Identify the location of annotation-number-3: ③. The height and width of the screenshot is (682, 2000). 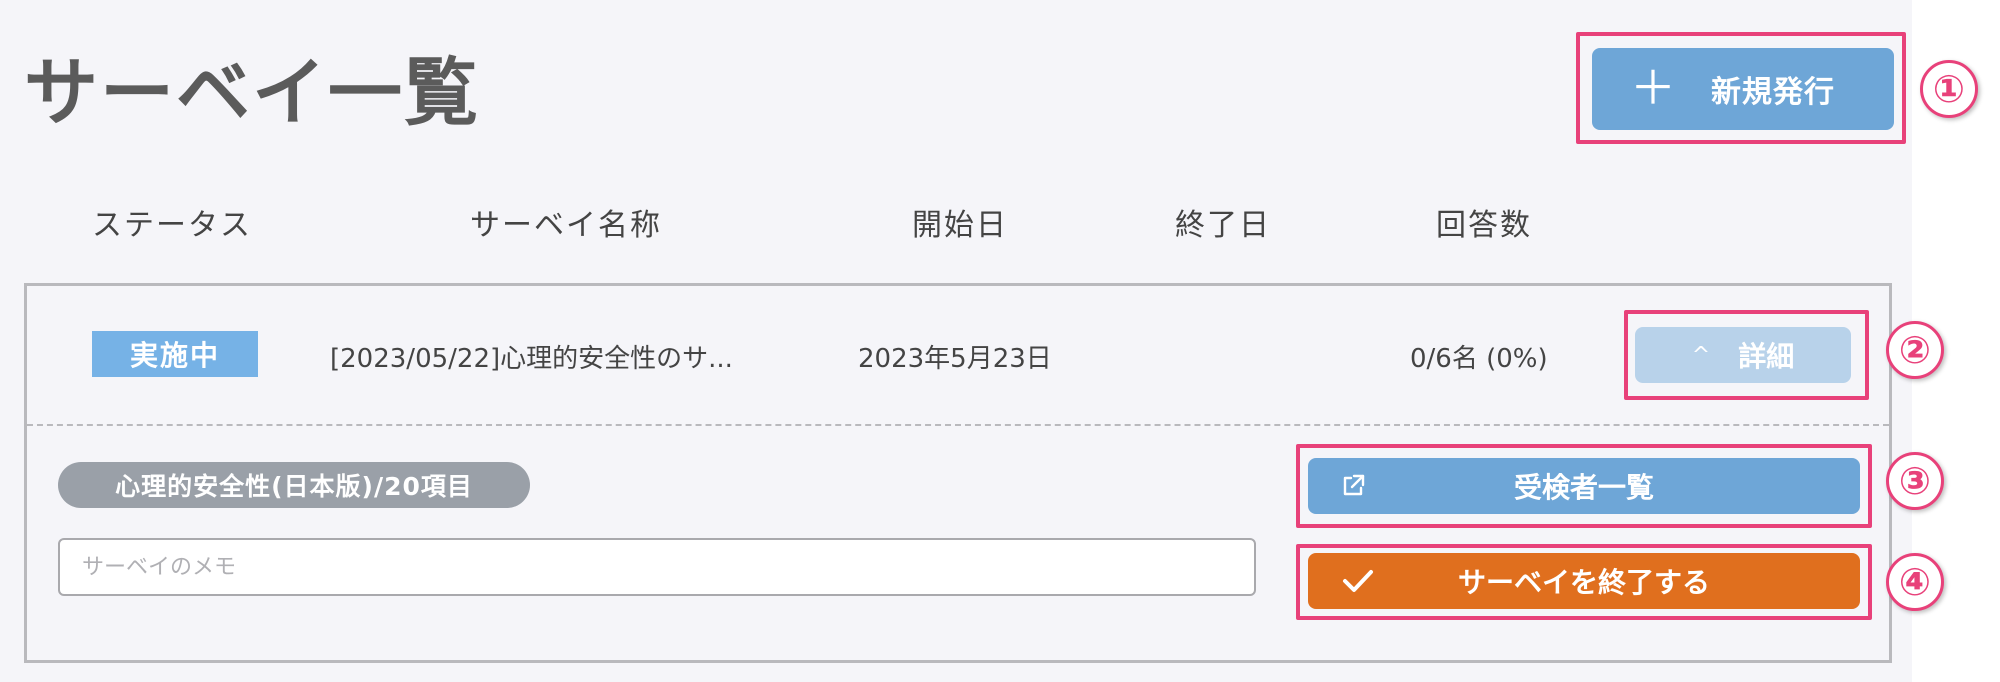
(1915, 481).